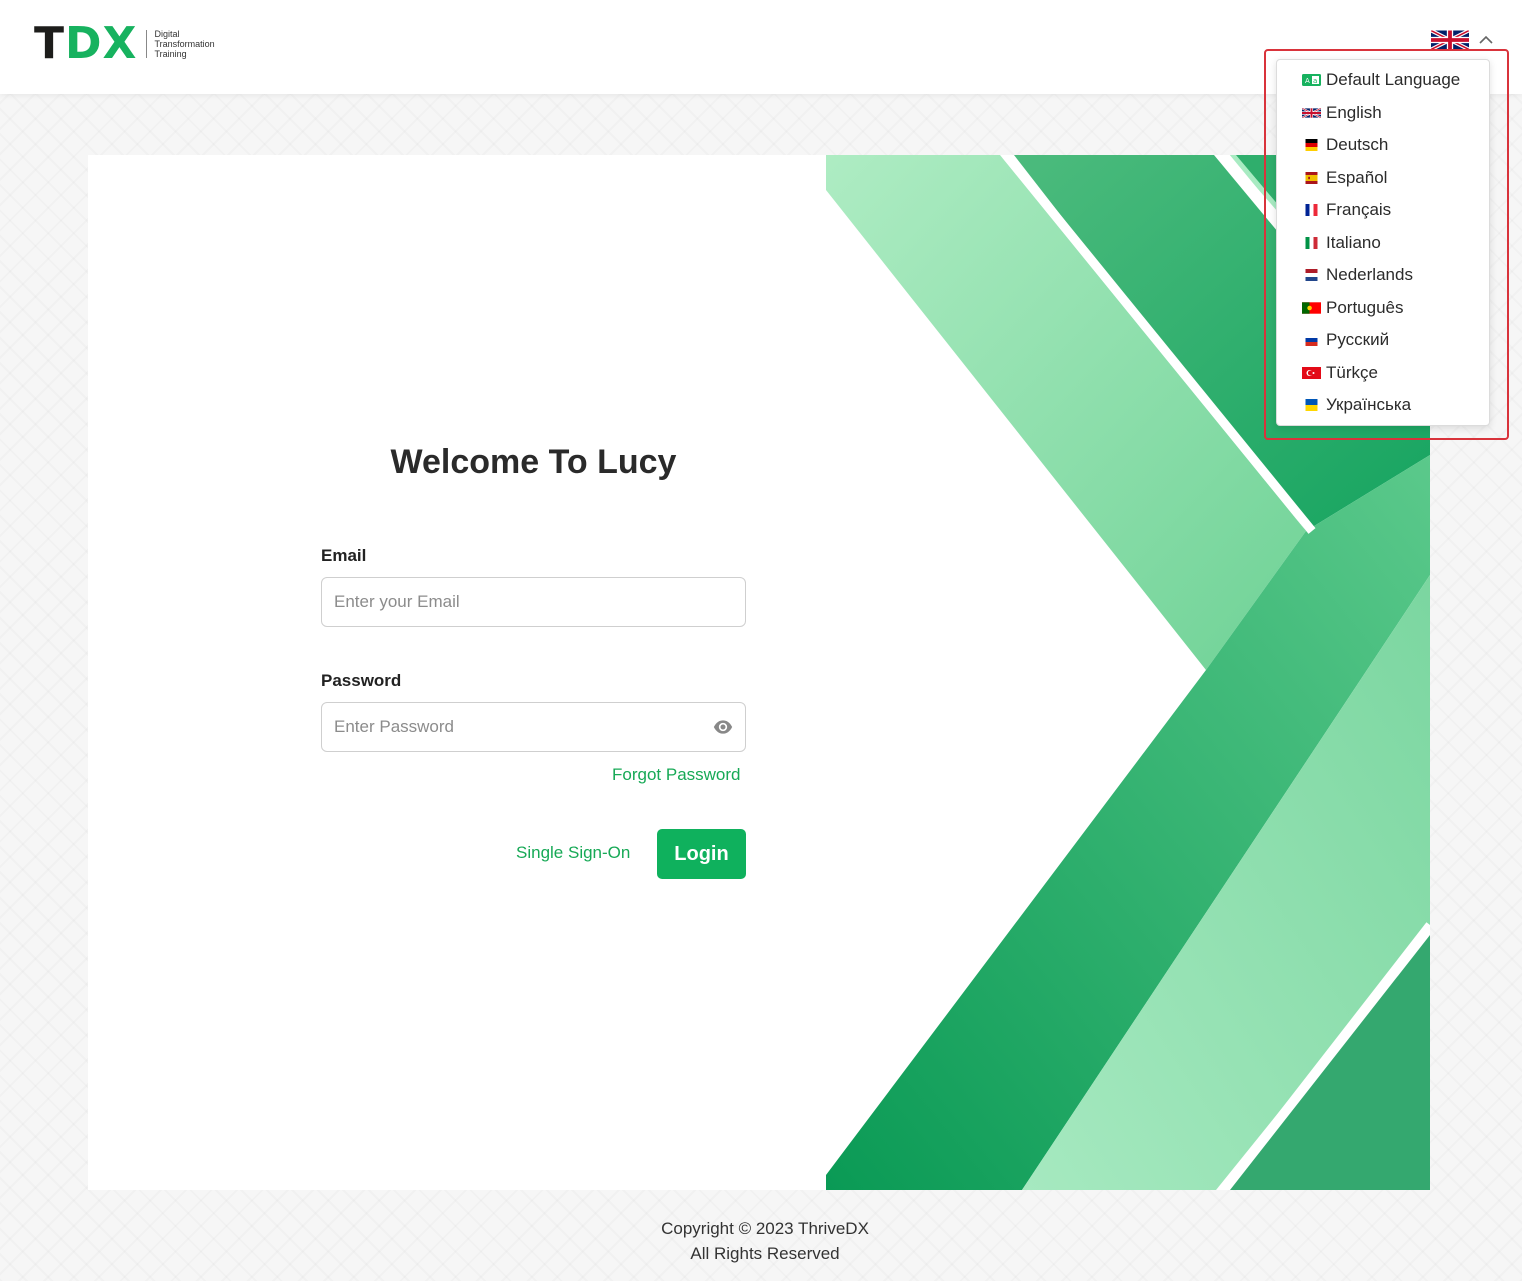 Image resolution: width=1522 pixels, height=1281 pixels. I want to click on language-option-nederlands: Nederlands, so click(1383, 275).